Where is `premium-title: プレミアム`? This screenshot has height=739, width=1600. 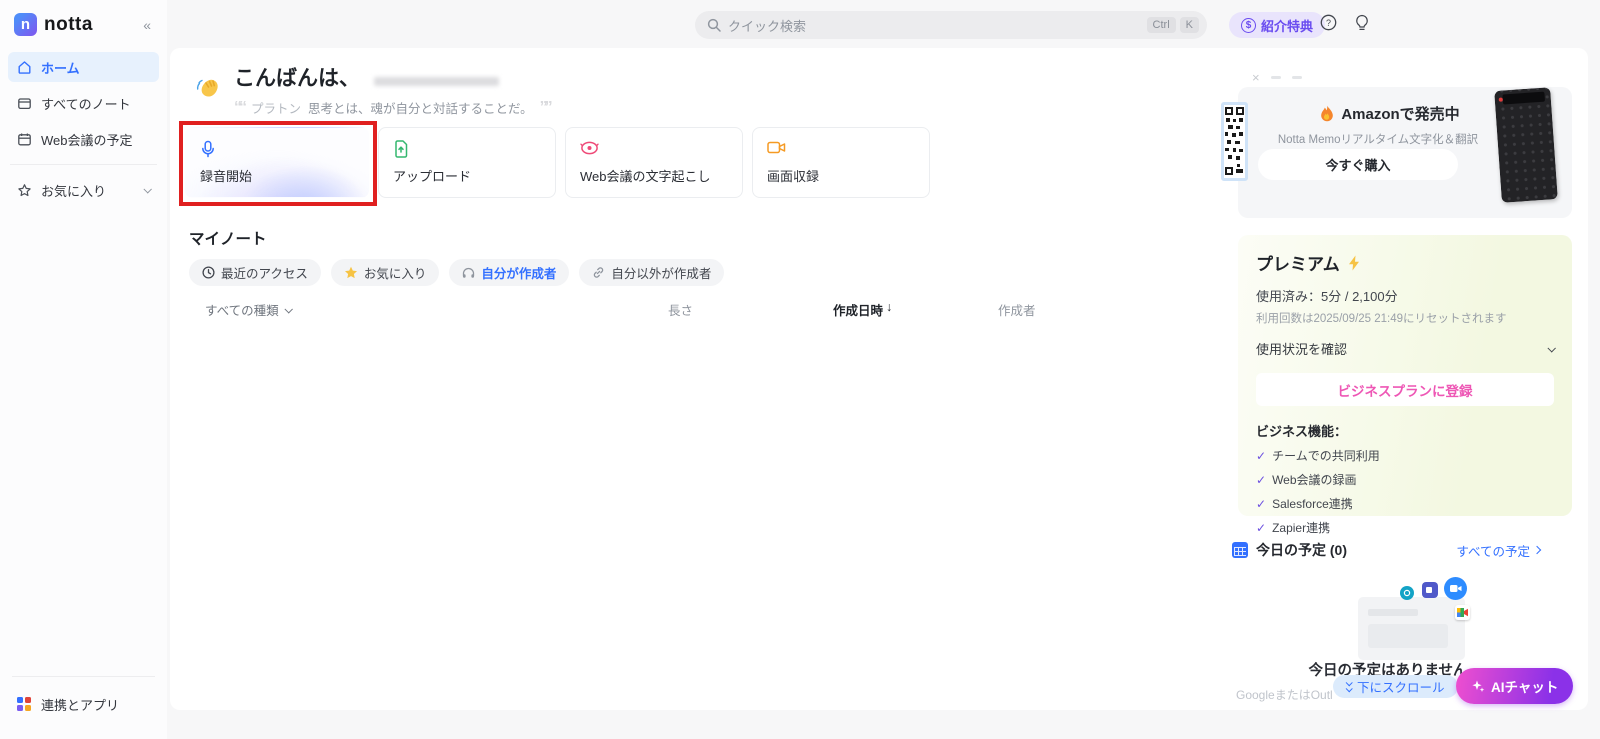
premium-title: プレミアム is located at coordinates (1298, 264).